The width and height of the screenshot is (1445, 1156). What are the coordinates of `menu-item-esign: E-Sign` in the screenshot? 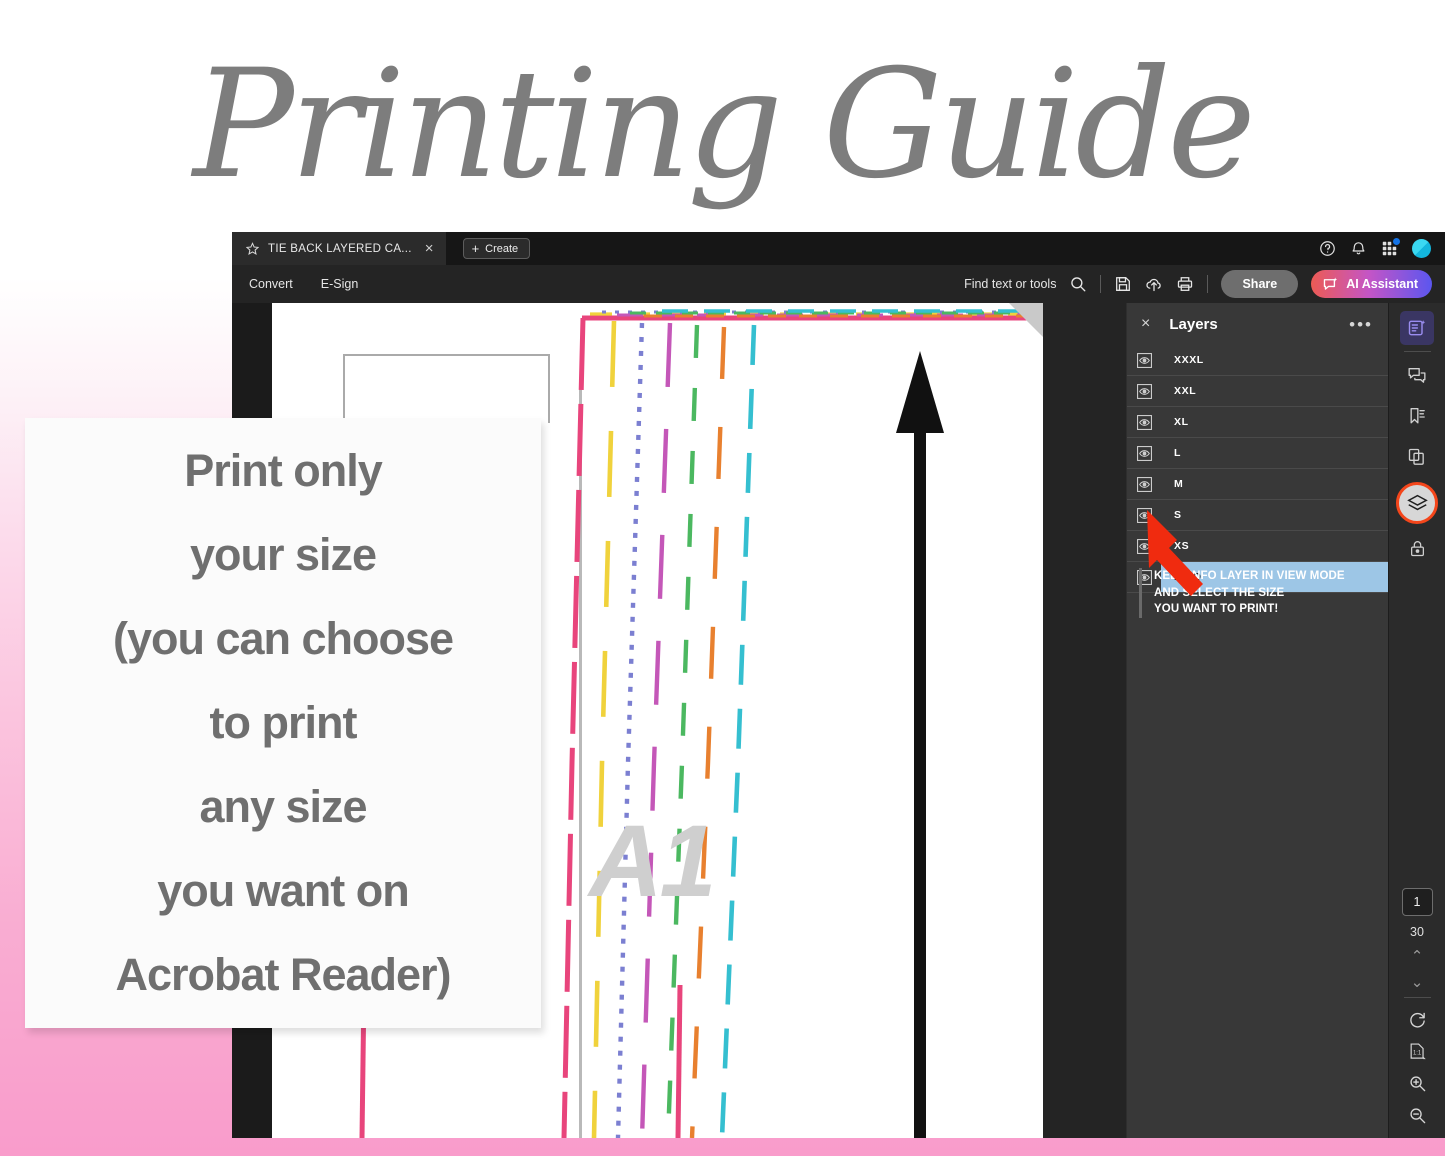 It's located at (340, 284).